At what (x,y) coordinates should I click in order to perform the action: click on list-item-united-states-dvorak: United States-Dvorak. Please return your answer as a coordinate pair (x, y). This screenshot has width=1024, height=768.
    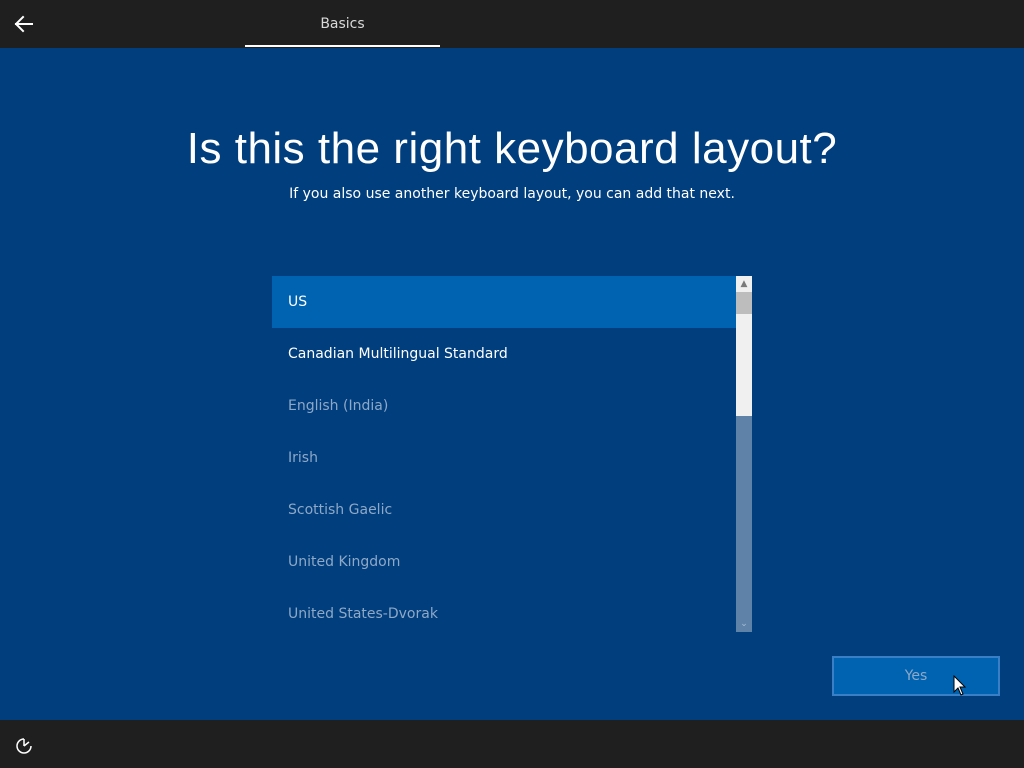
    Looking at the image, I should click on (504, 610).